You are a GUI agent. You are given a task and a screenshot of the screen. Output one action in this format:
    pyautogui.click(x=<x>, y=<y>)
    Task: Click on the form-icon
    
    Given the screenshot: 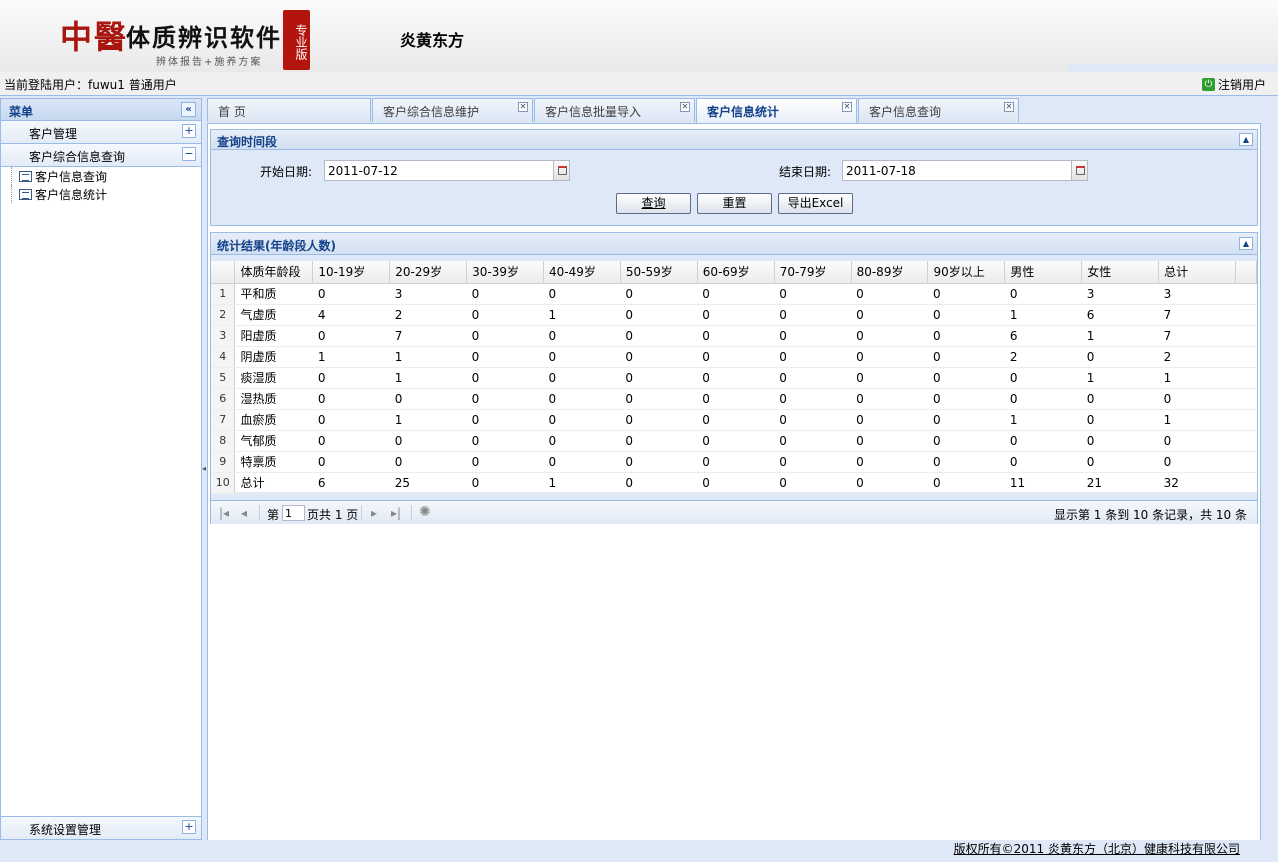 What is the action you would take?
    pyautogui.click(x=25, y=176)
    